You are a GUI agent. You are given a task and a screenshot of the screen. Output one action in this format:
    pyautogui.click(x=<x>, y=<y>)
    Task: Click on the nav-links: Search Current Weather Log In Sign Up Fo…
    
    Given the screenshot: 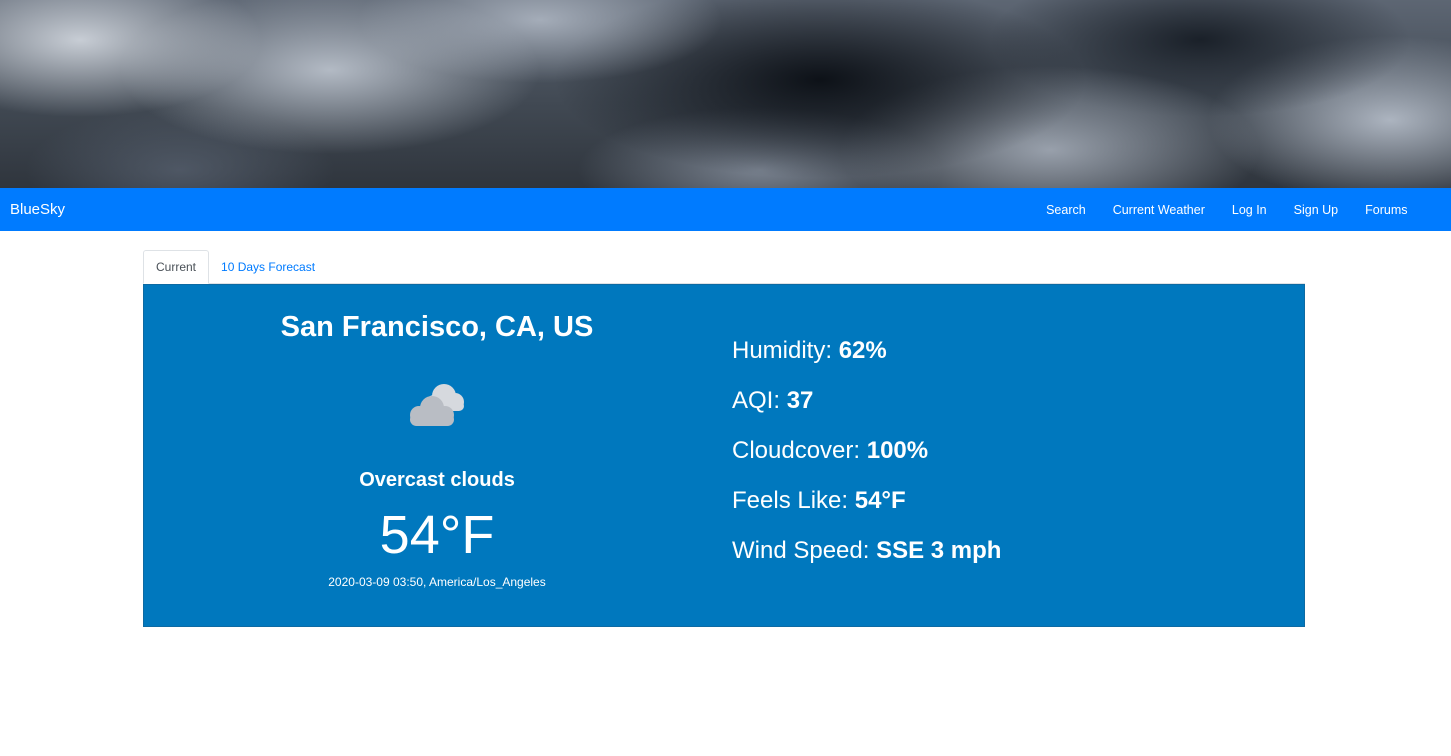 What is the action you would take?
    pyautogui.click(x=1227, y=210)
    